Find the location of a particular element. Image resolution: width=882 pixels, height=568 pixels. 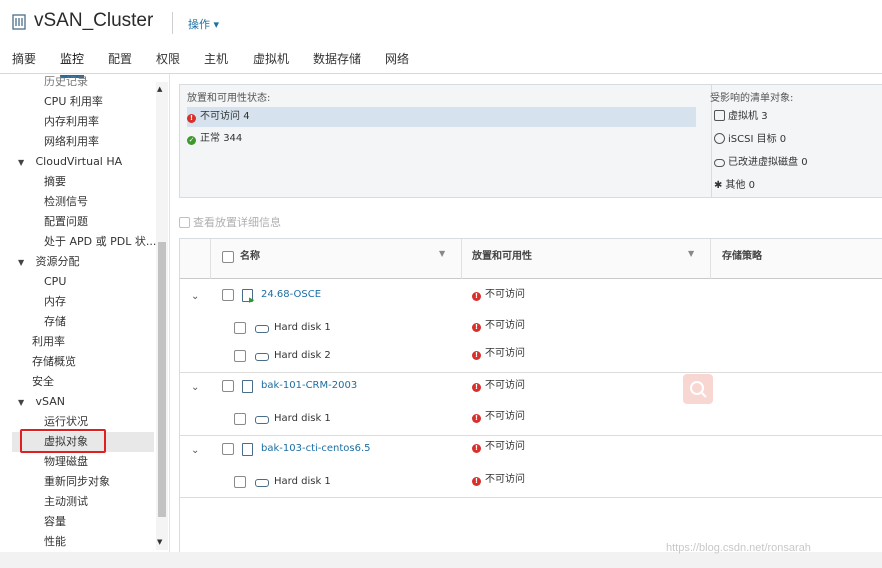

sidebar-item-heartbeat: 检测信号 is located at coordinates (66, 202).